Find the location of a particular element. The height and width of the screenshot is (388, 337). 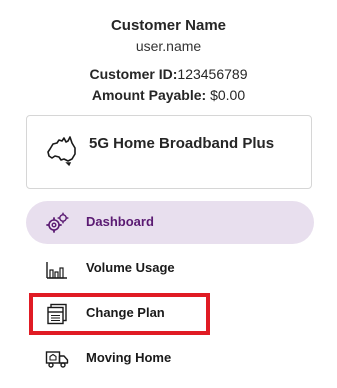

bar-chart-icon is located at coordinates (56, 270).